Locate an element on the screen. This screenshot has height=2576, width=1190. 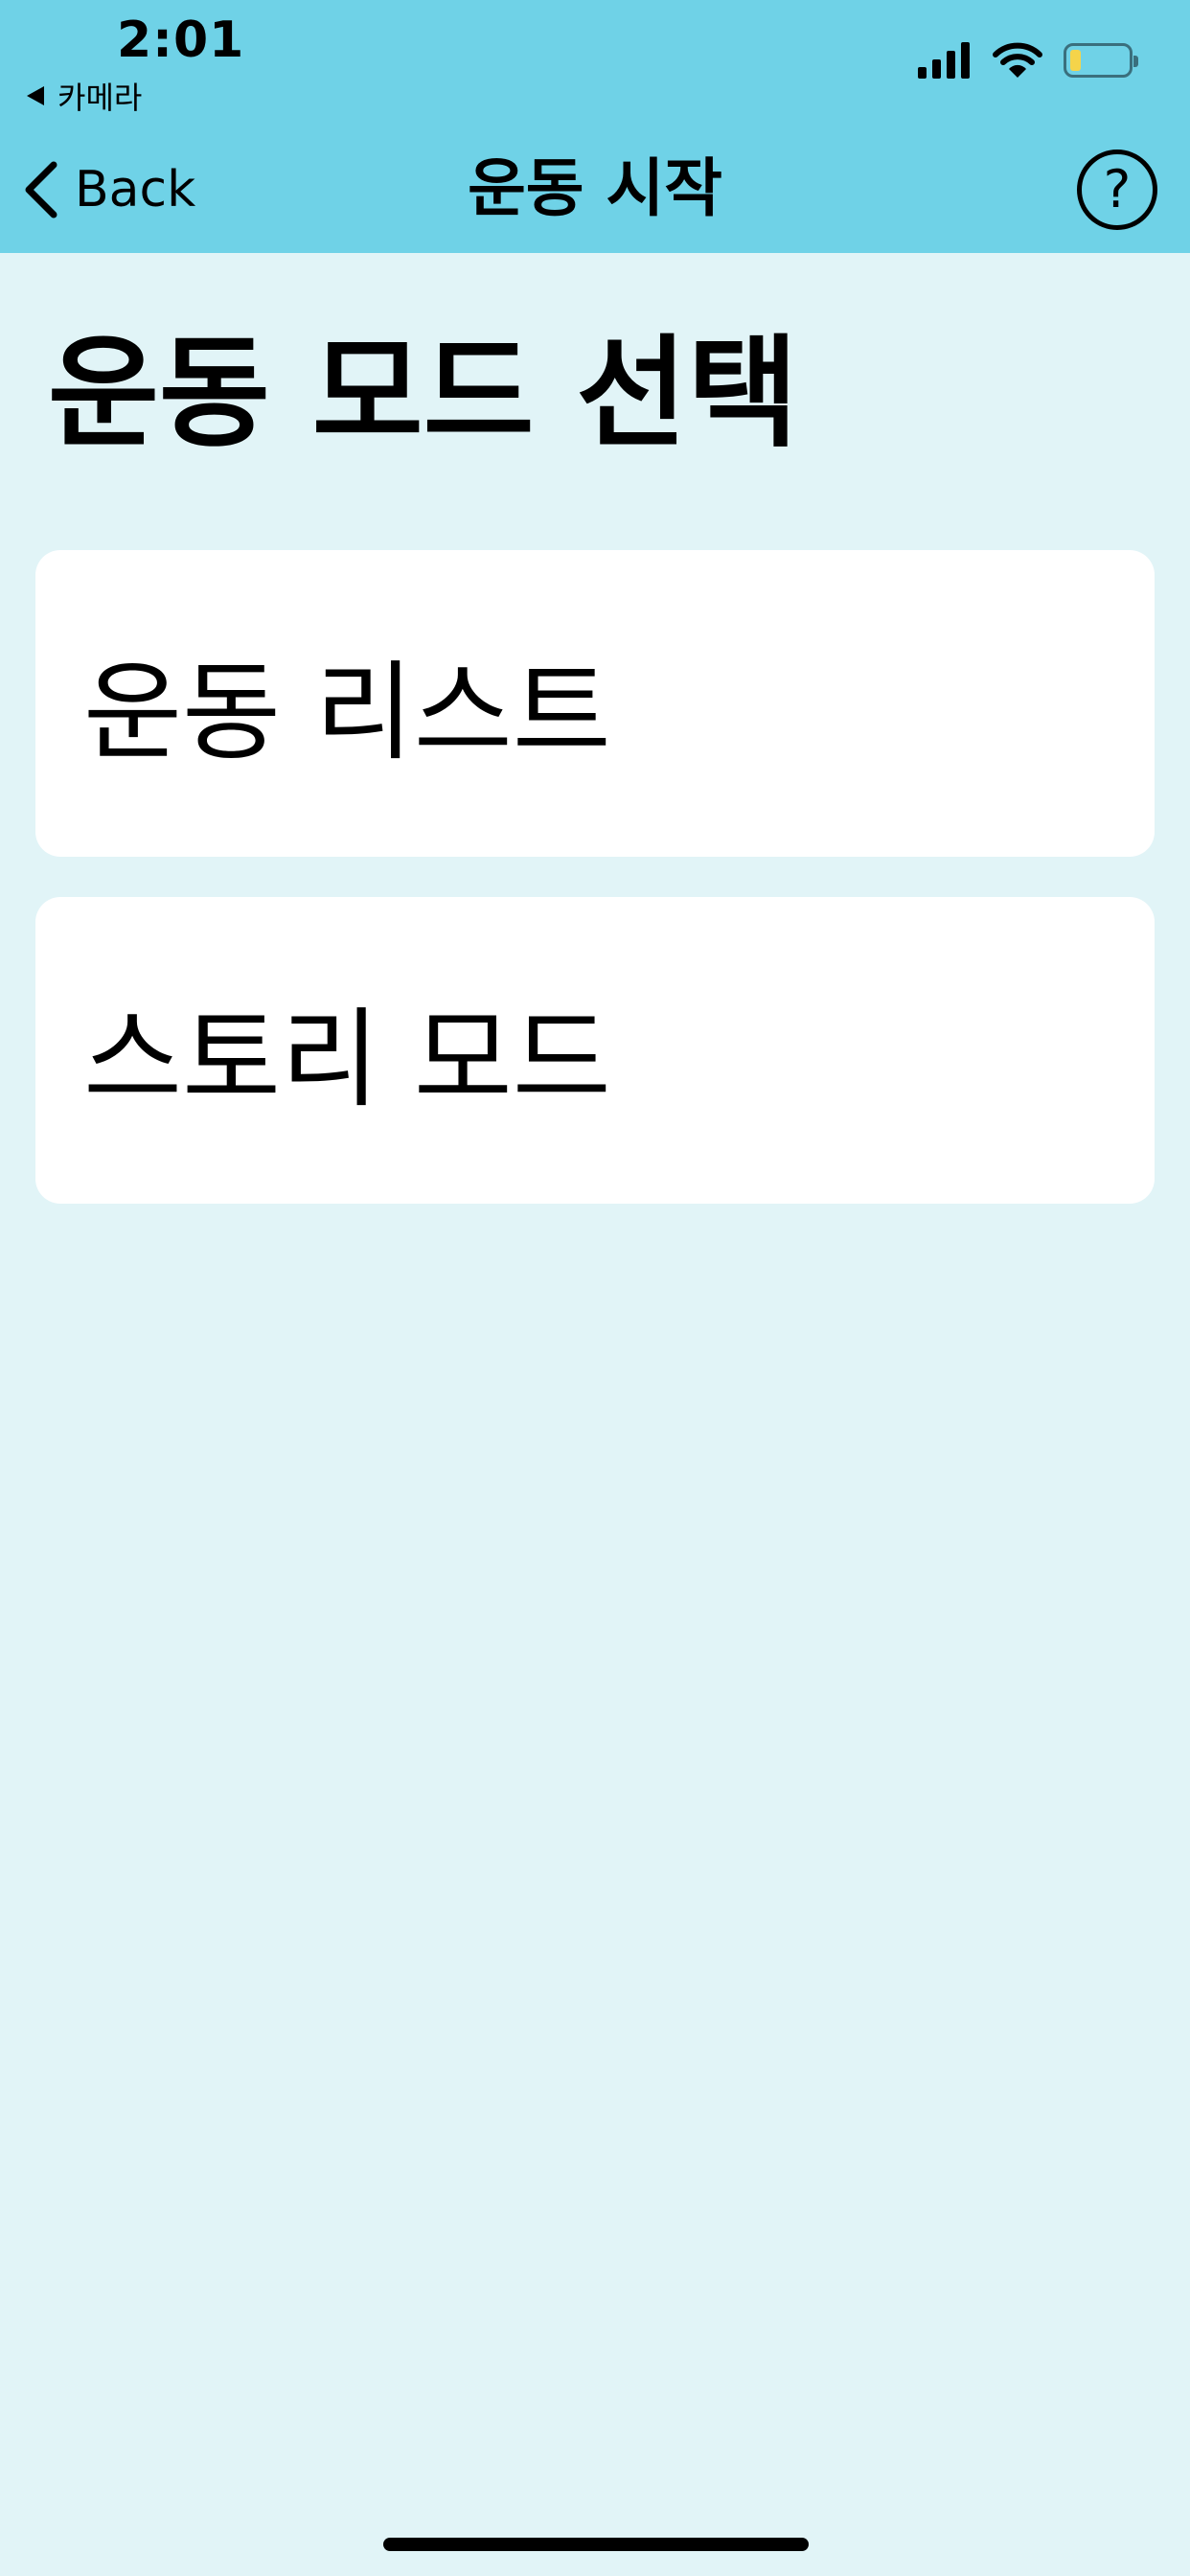
mode-card-exercise-list: 운동 리스트 is located at coordinates (595, 703).